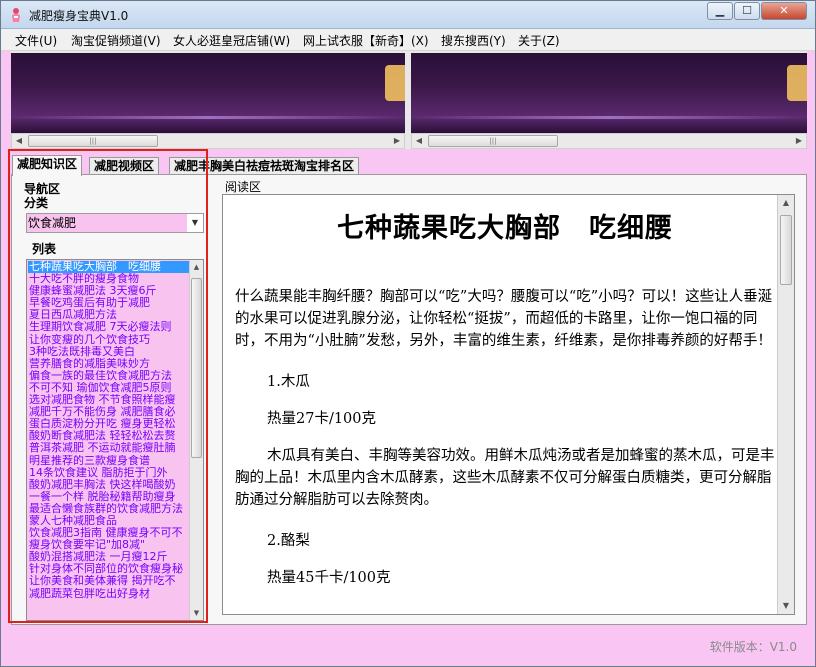 This screenshot has width=816, height=667. Describe the element at coordinates (109, 424) in the screenshot. I see `list-item: 蛋白质淀粉分开吃 瘦身更轻松` at that location.